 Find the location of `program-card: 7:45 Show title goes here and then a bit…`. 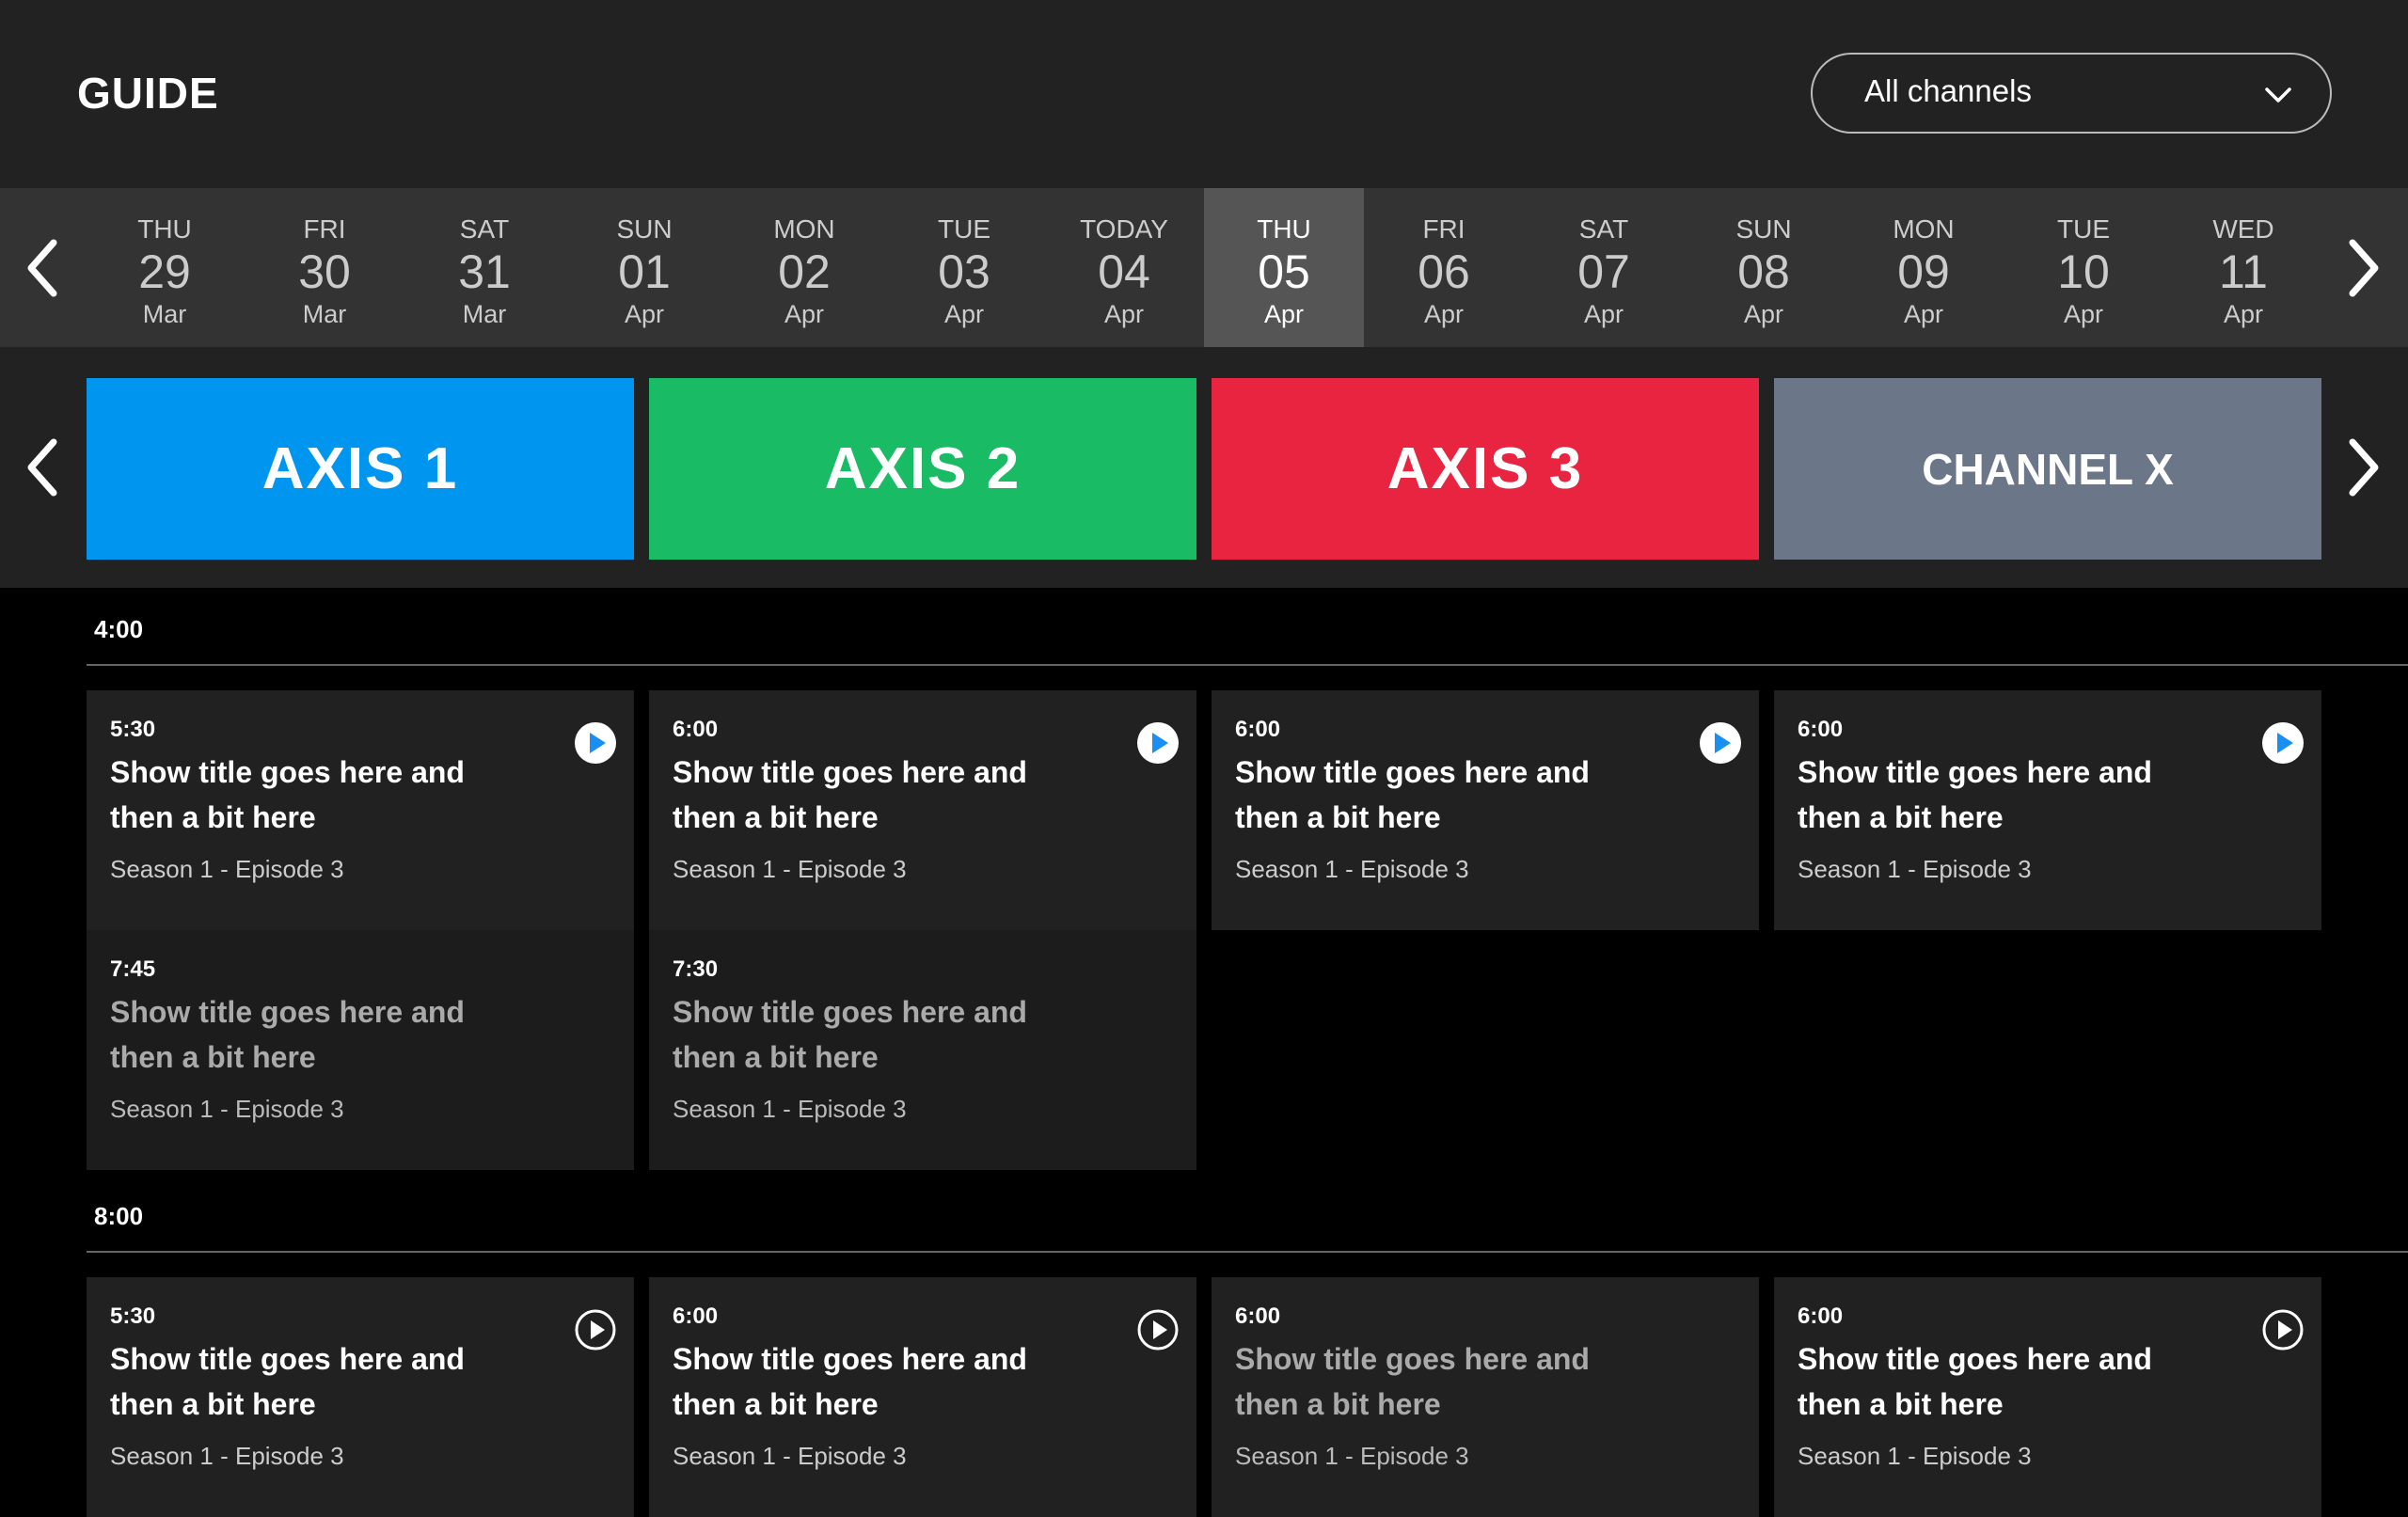

program-card: 7:45 Show title goes here and then a bit… is located at coordinates (361, 1050).